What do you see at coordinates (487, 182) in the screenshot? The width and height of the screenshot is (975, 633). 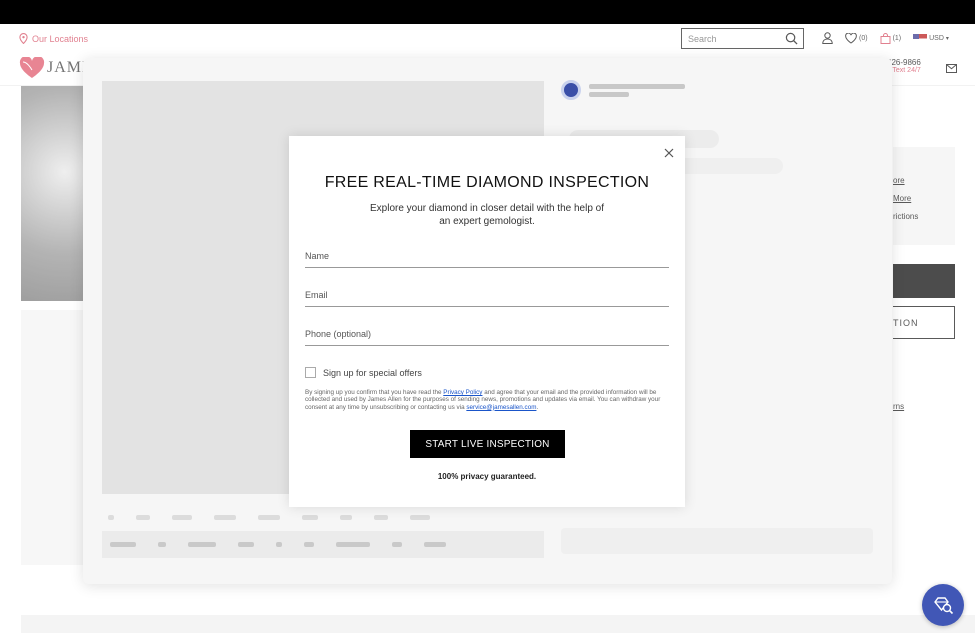 I see `modal-title: FREE REAL-TIME DIAMOND INSPECTION` at bounding box center [487, 182].